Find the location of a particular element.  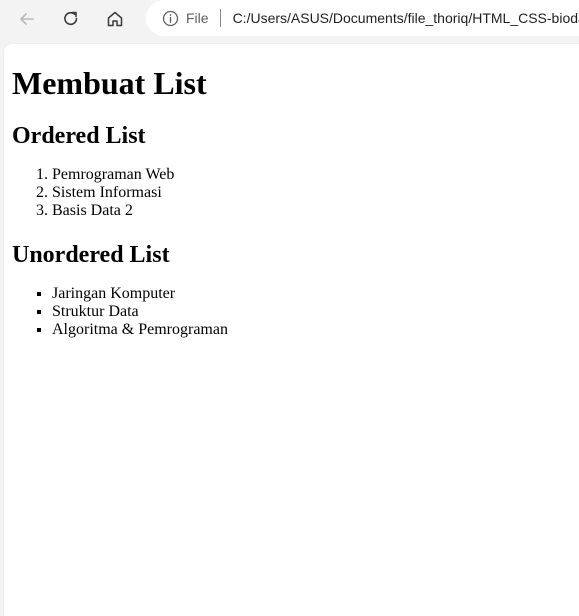

address-divider is located at coordinates (220, 18).